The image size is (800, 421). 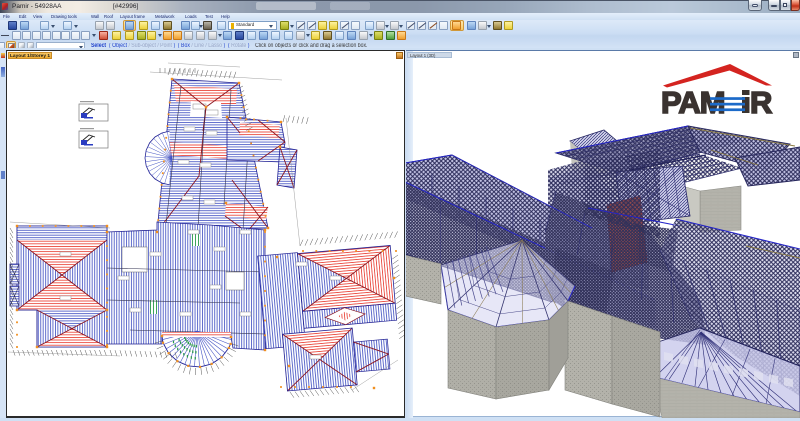 What do you see at coordinates (761, 102) in the screenshot?
I see `svg-text: R` at bounding box center [761, 102].